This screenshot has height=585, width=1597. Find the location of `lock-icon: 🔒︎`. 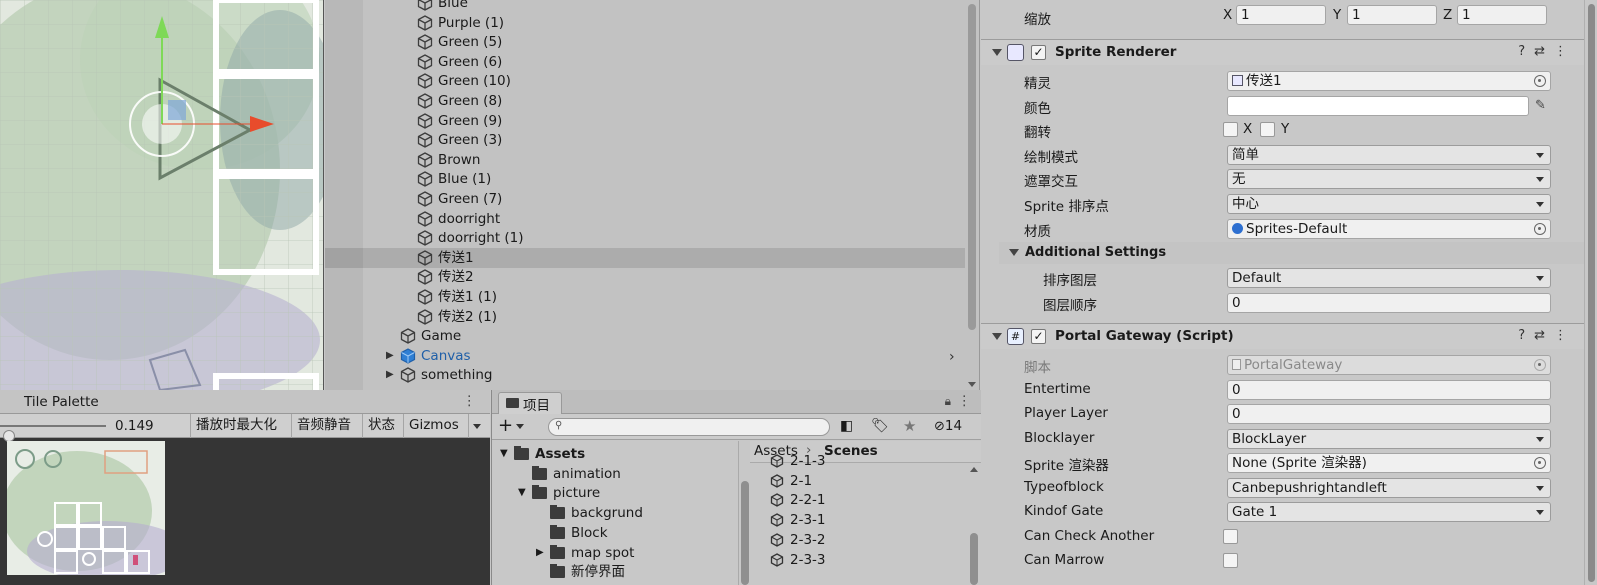

lock-icon: 🔒︎ is located at coordinates (948, 401).